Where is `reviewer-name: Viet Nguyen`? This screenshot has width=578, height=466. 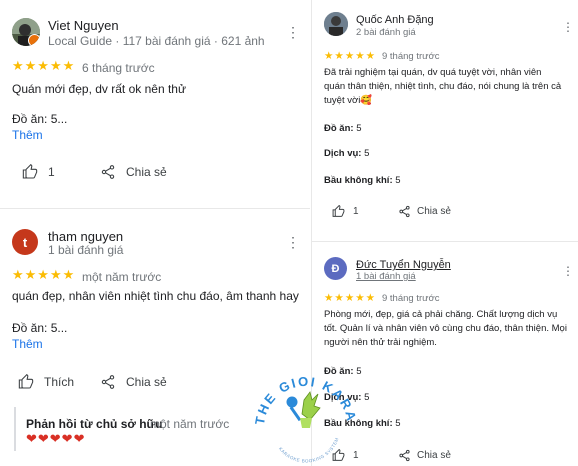
reviewer-name: Viet Nguyen is located at coordinates (83, 25).